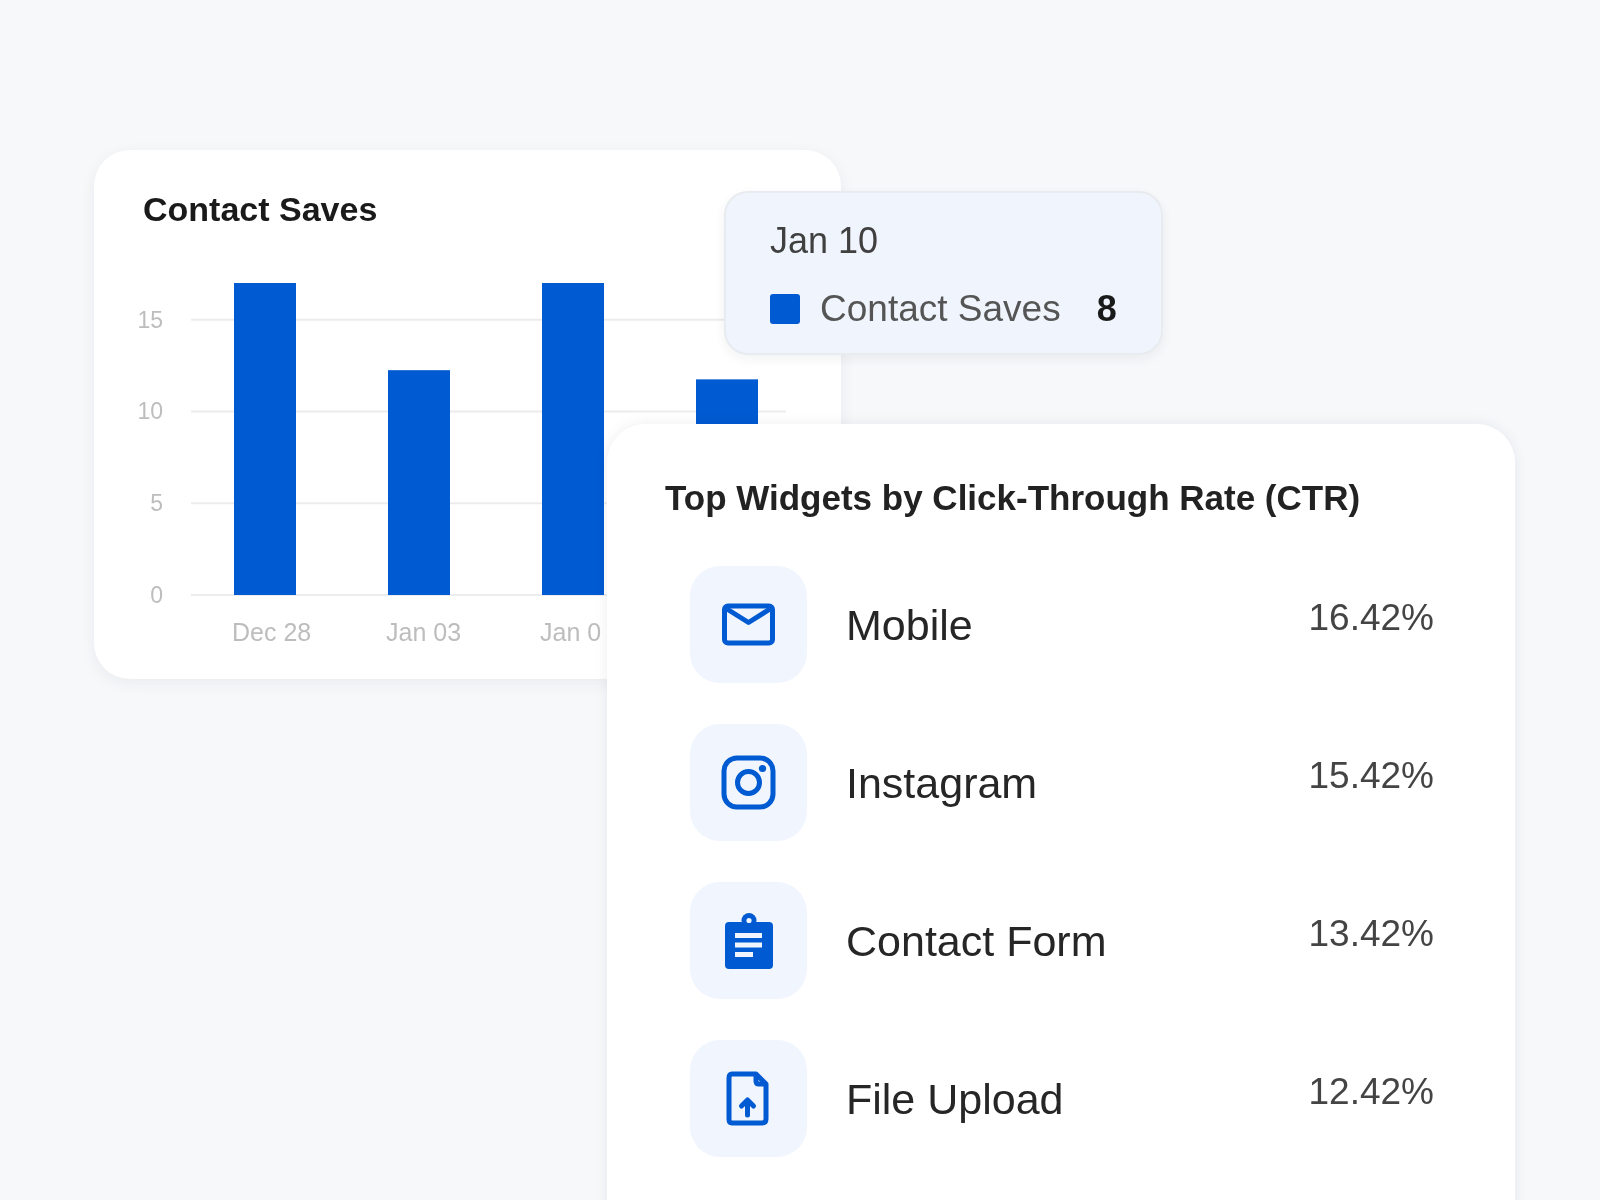  What do you see at coordinates (1013, 498) in the screenshot?
I see `panel-title: Top Widgets by Click-Through Rate (CTR)` at bounding box center [1013, 498].